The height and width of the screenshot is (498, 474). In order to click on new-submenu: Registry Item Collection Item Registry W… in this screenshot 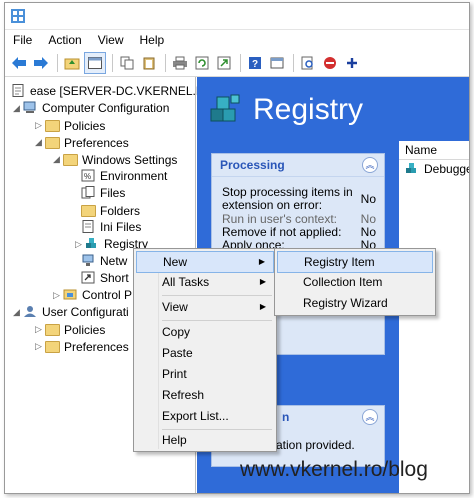, I will do `click(355, 282)`.